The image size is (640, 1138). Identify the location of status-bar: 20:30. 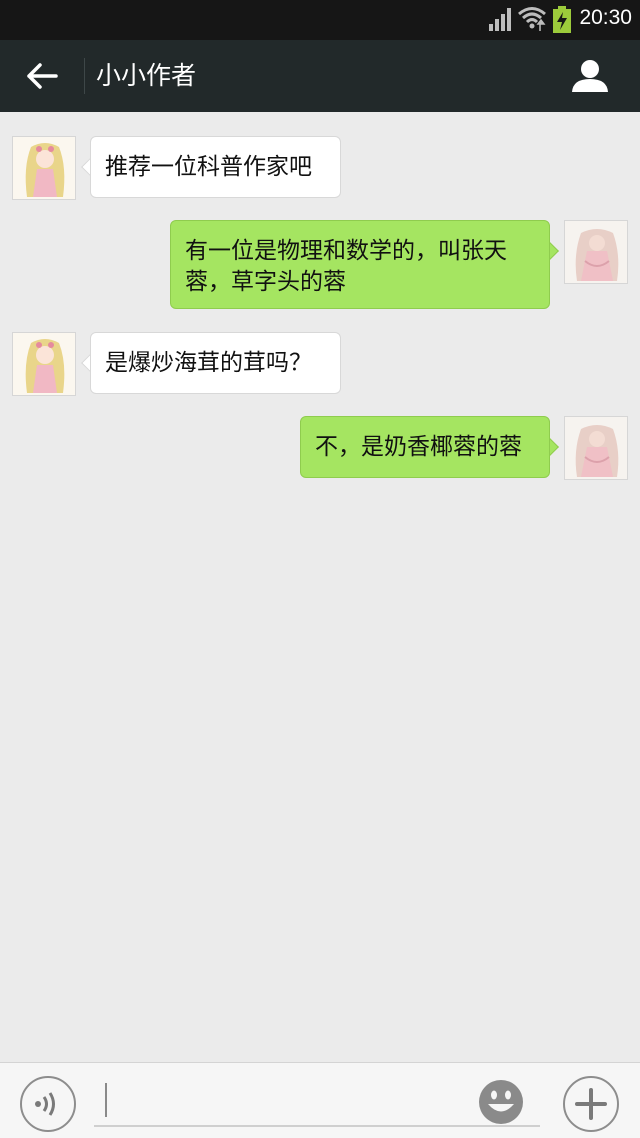
(320, 20).